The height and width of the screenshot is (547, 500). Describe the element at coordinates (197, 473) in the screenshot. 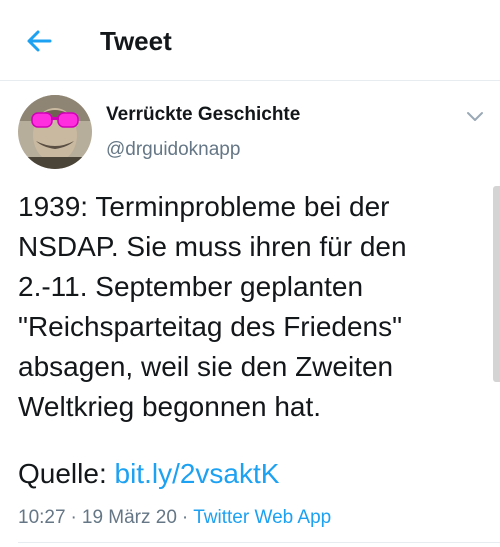

I see `source-link: bit.ly/2vsaktK` at that location.